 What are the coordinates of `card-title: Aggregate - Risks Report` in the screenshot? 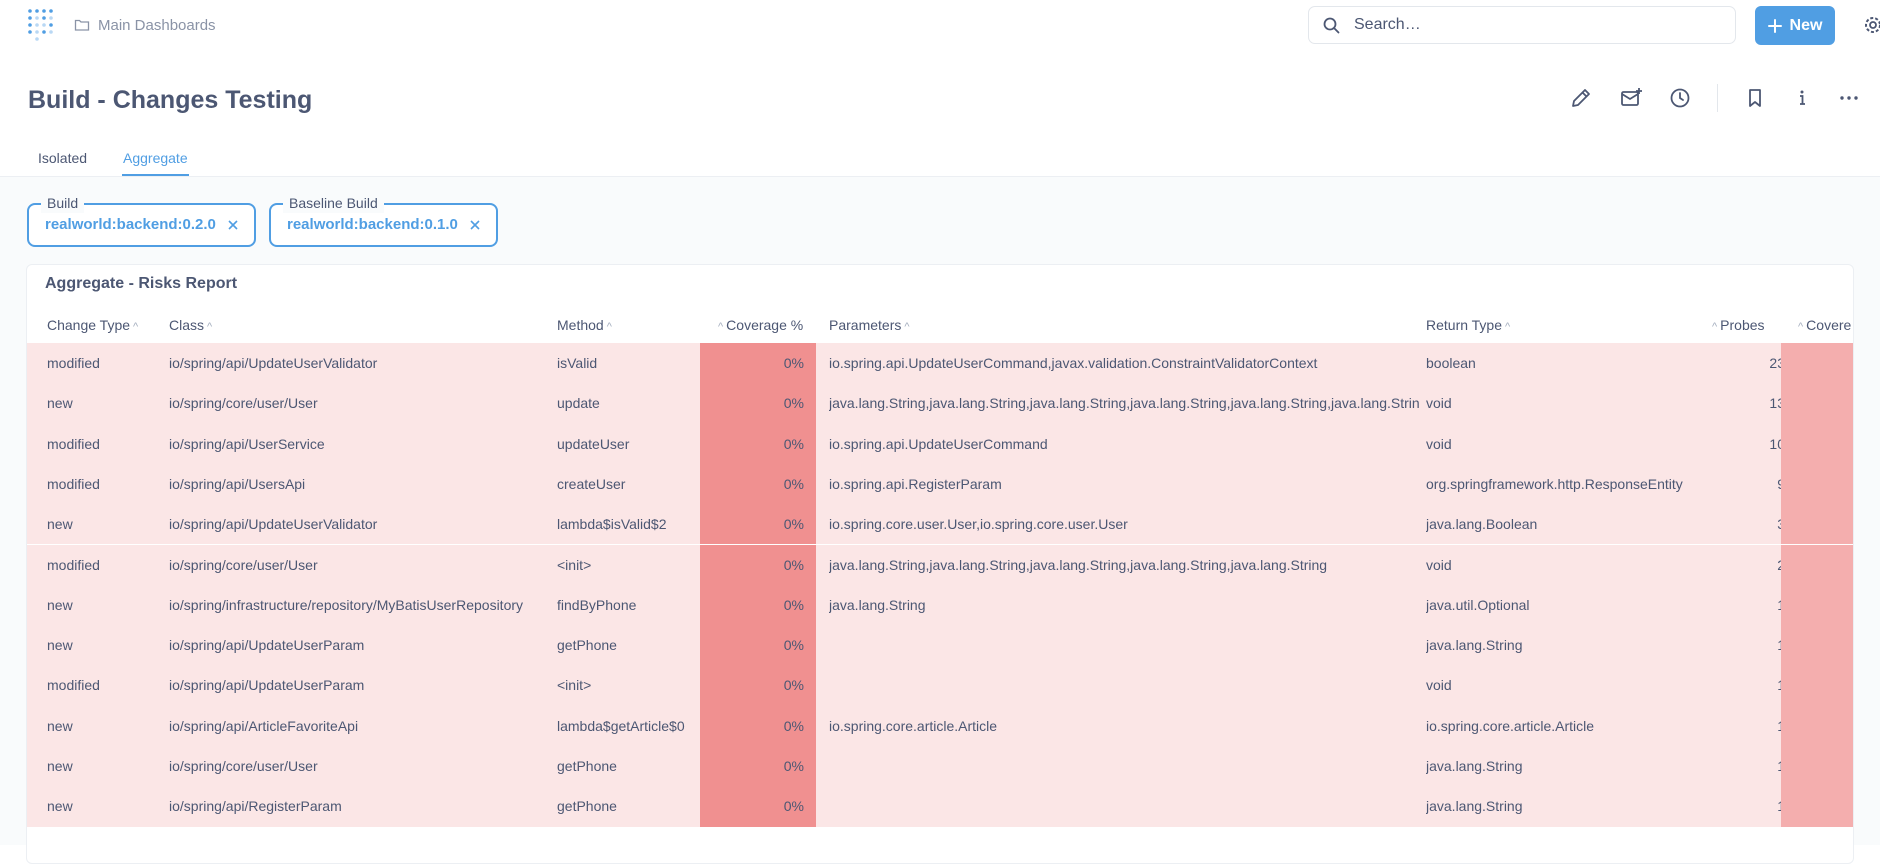 It's located at (141, 283).